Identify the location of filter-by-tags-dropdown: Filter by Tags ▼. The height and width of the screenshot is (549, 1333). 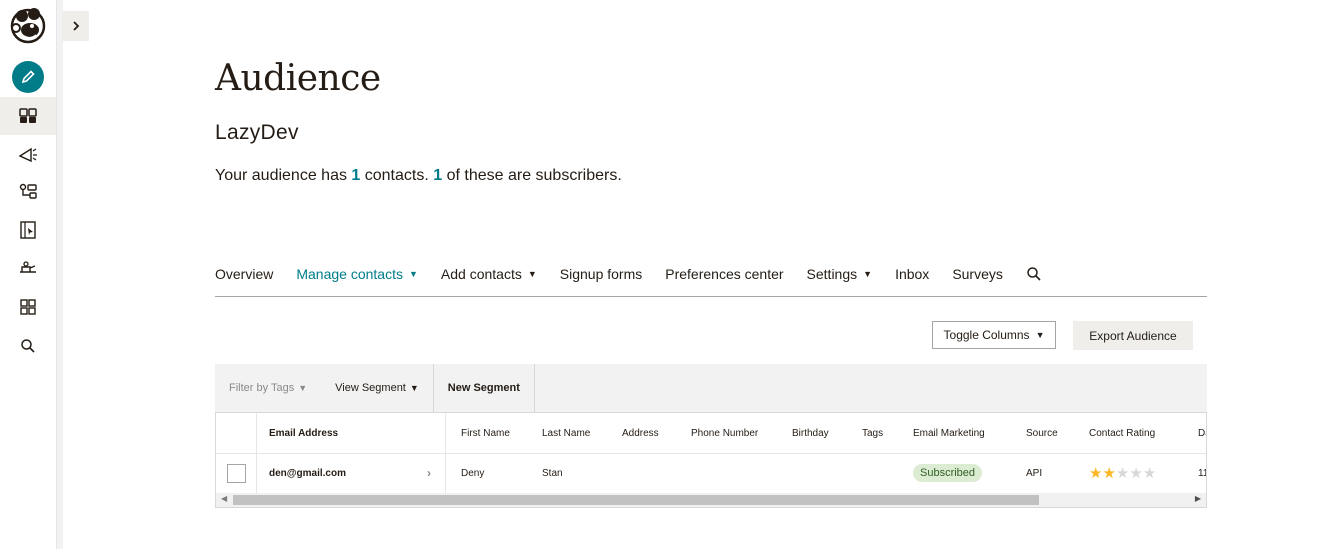
(268, 388).